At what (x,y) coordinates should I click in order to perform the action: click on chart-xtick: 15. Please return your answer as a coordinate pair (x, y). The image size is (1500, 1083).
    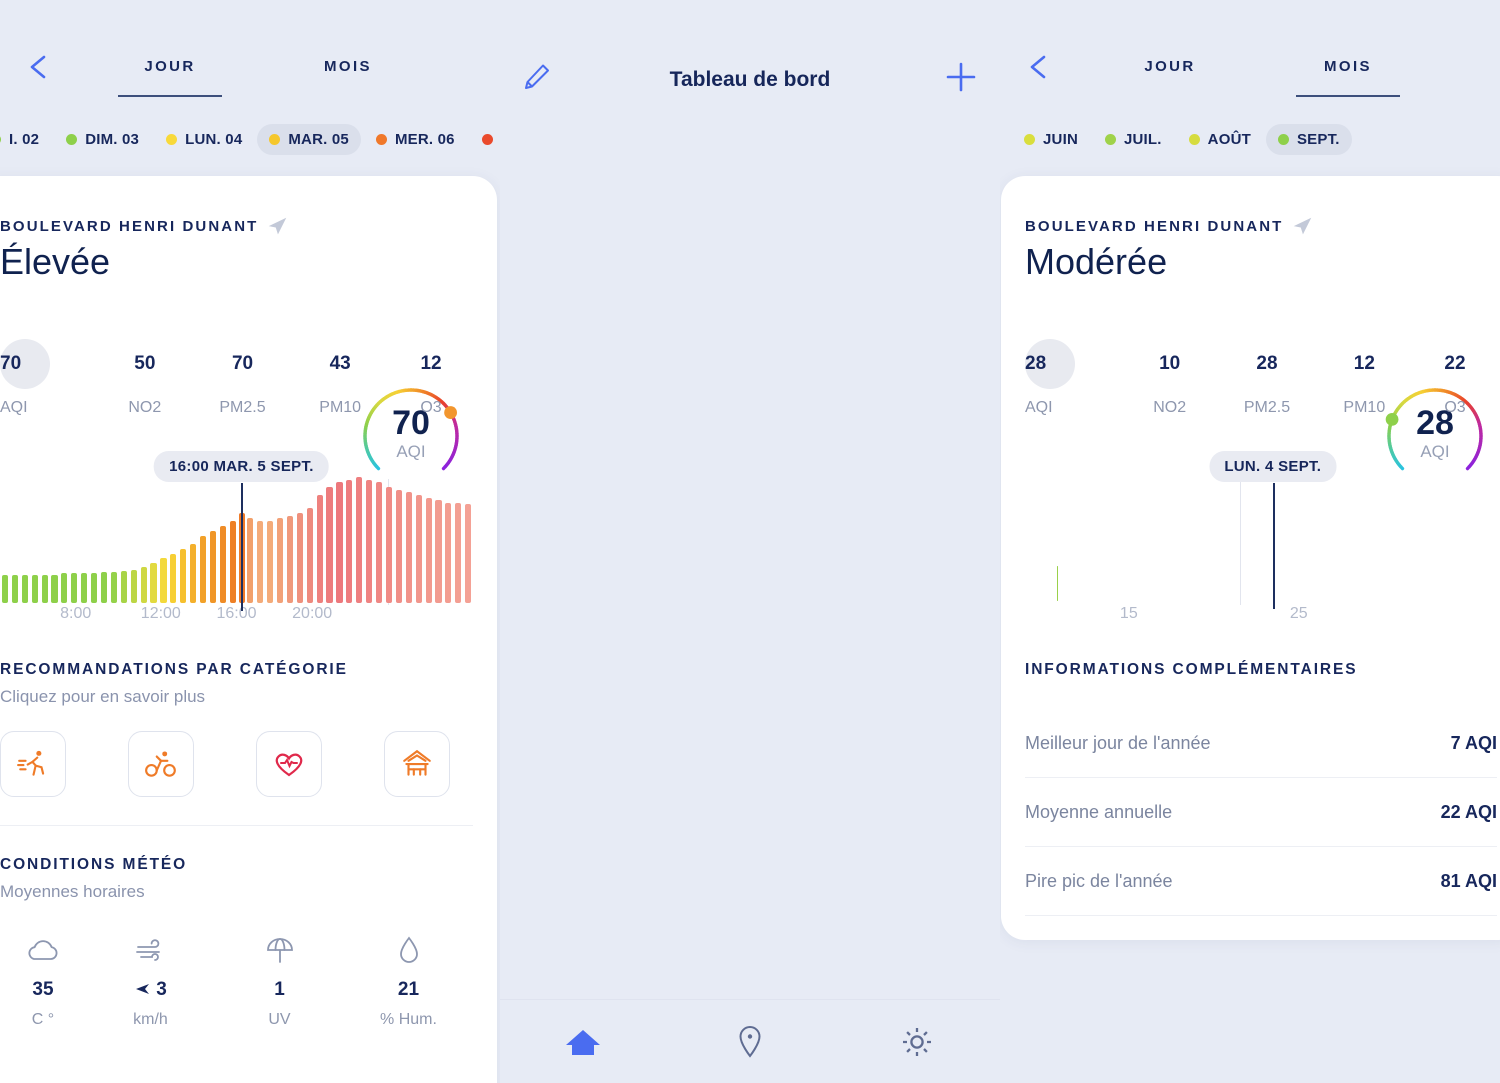
    Looking at the image, I should click on (1128, 613).